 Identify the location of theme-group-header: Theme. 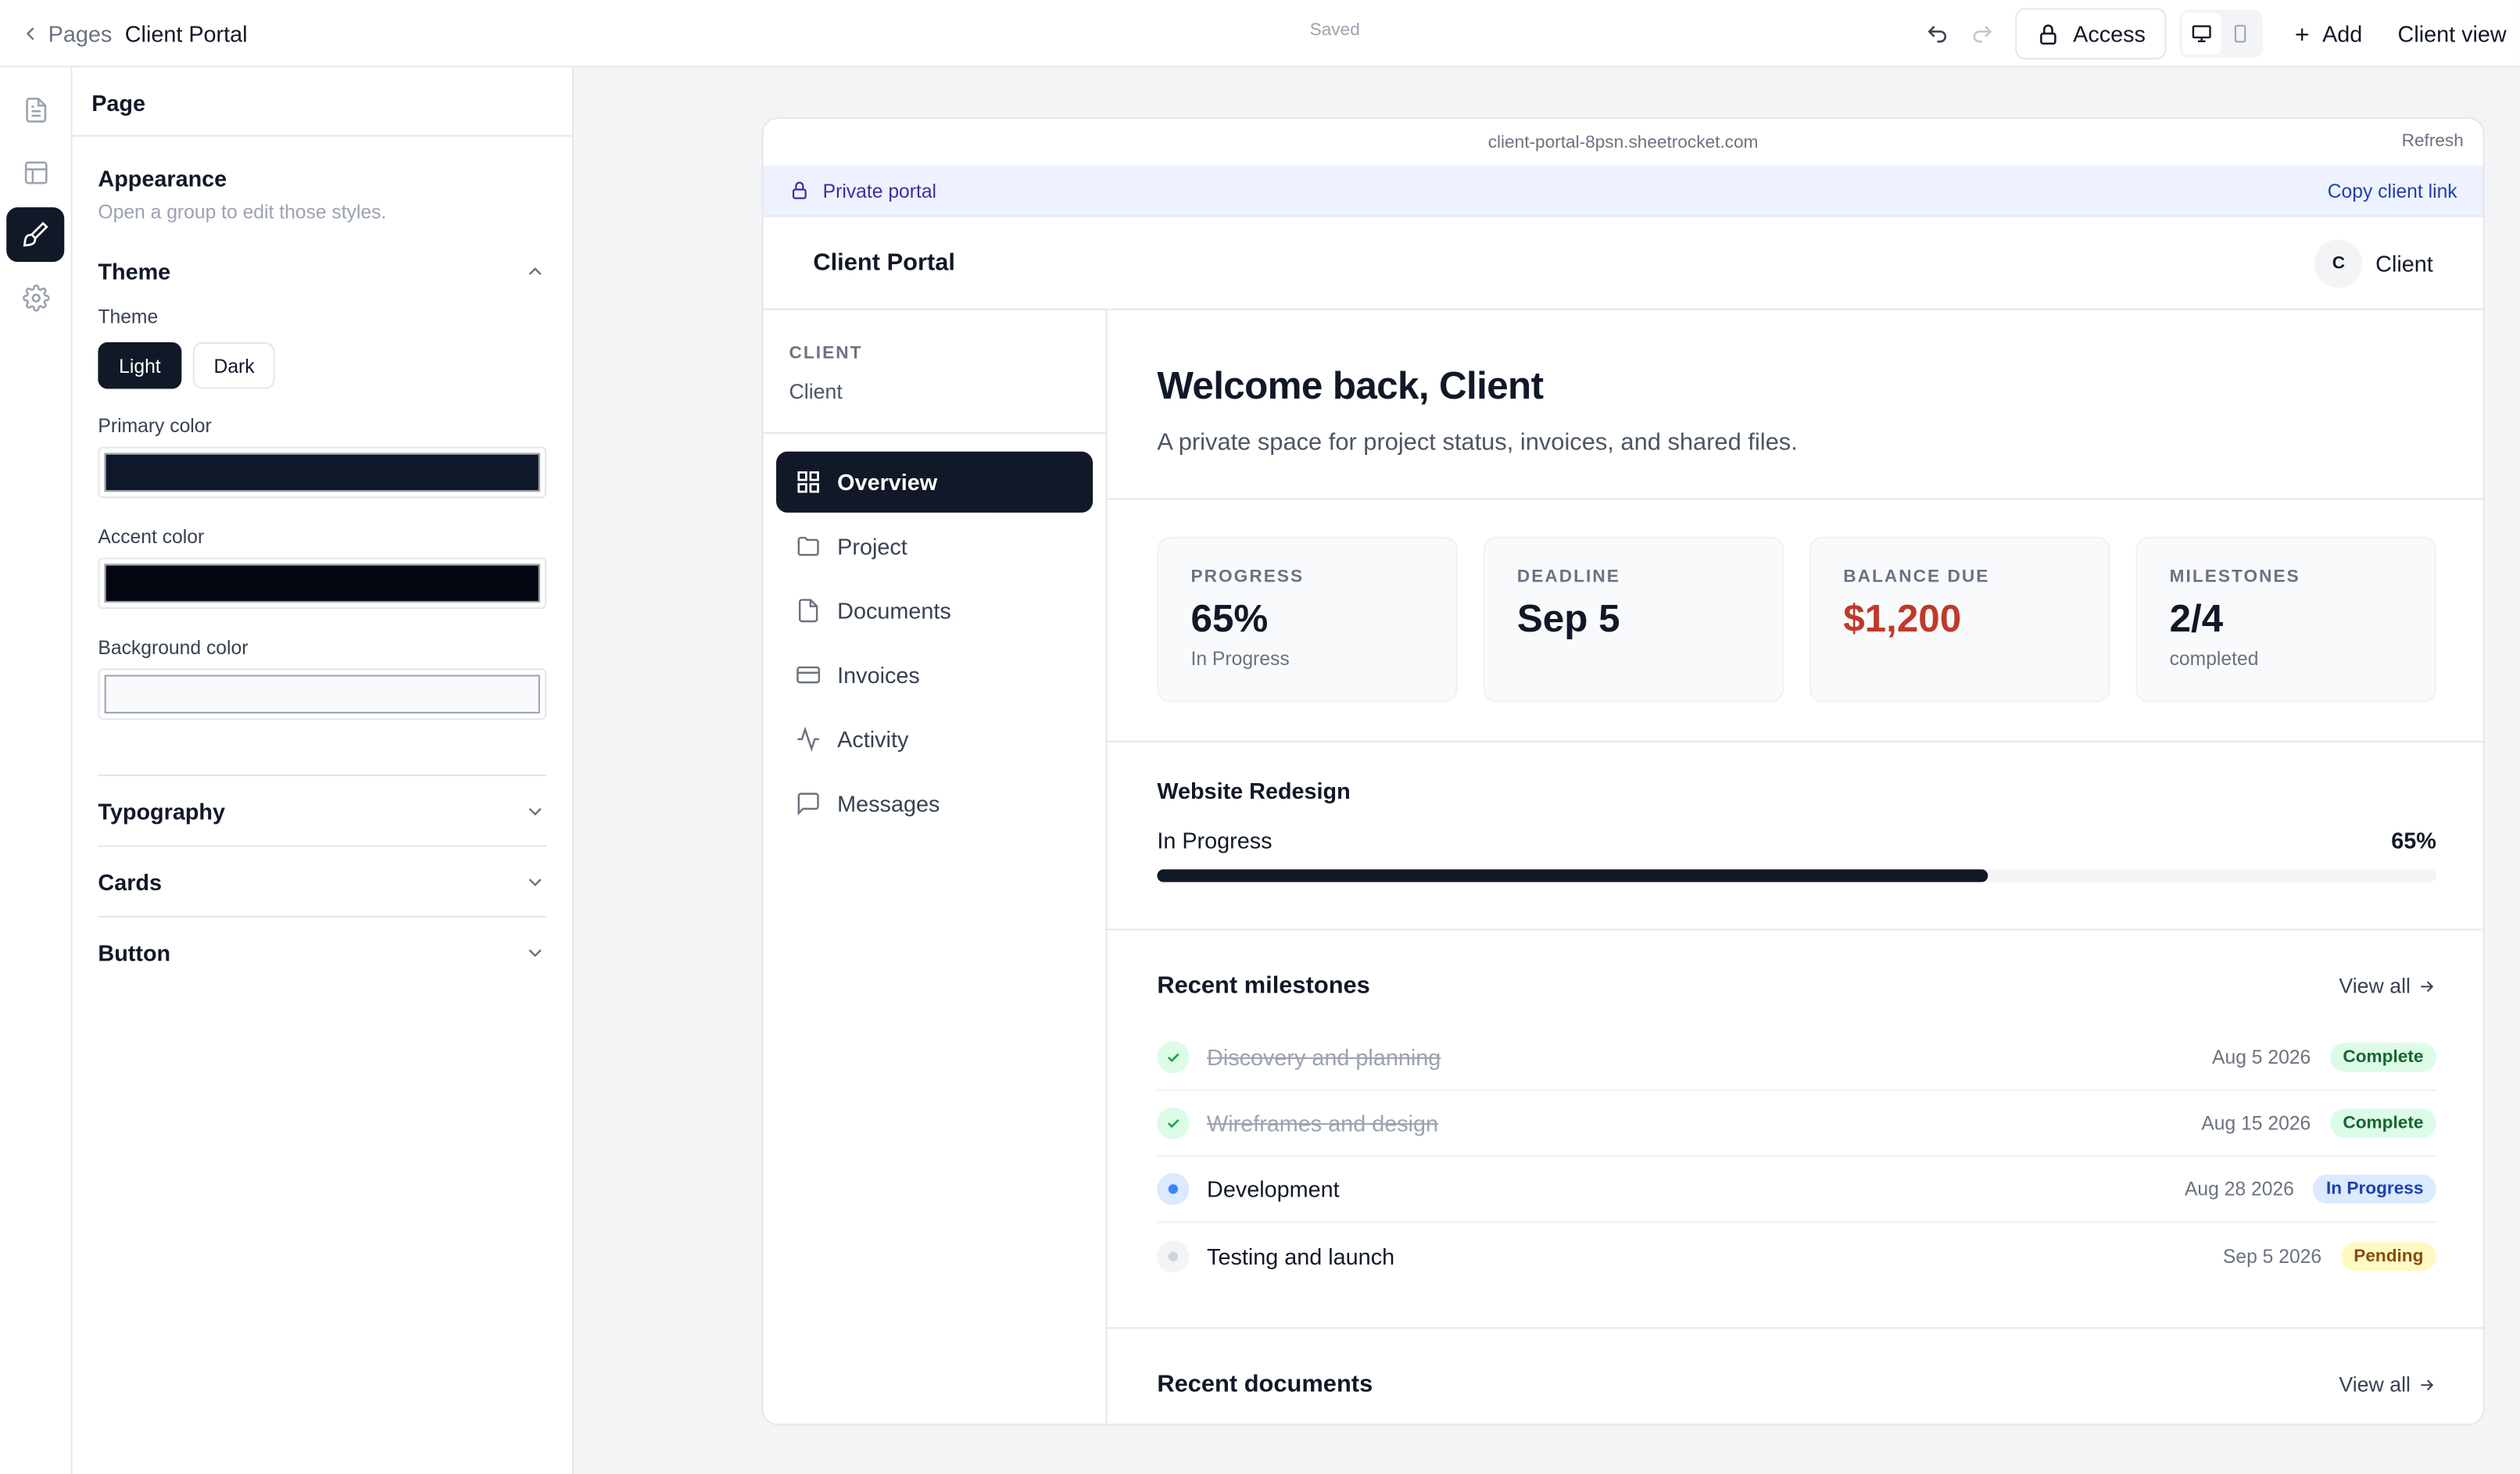
(322, 271).